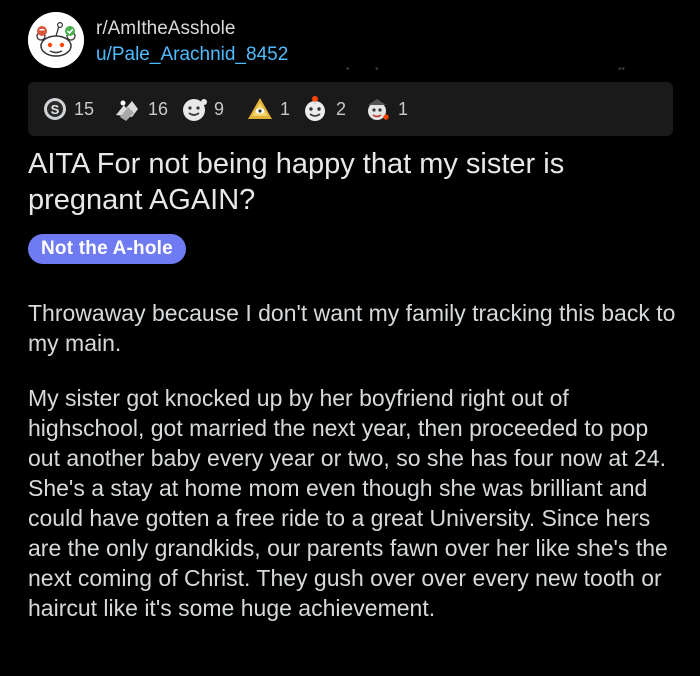  I want to click on rocket-like-award-icon, so click(378, 109).